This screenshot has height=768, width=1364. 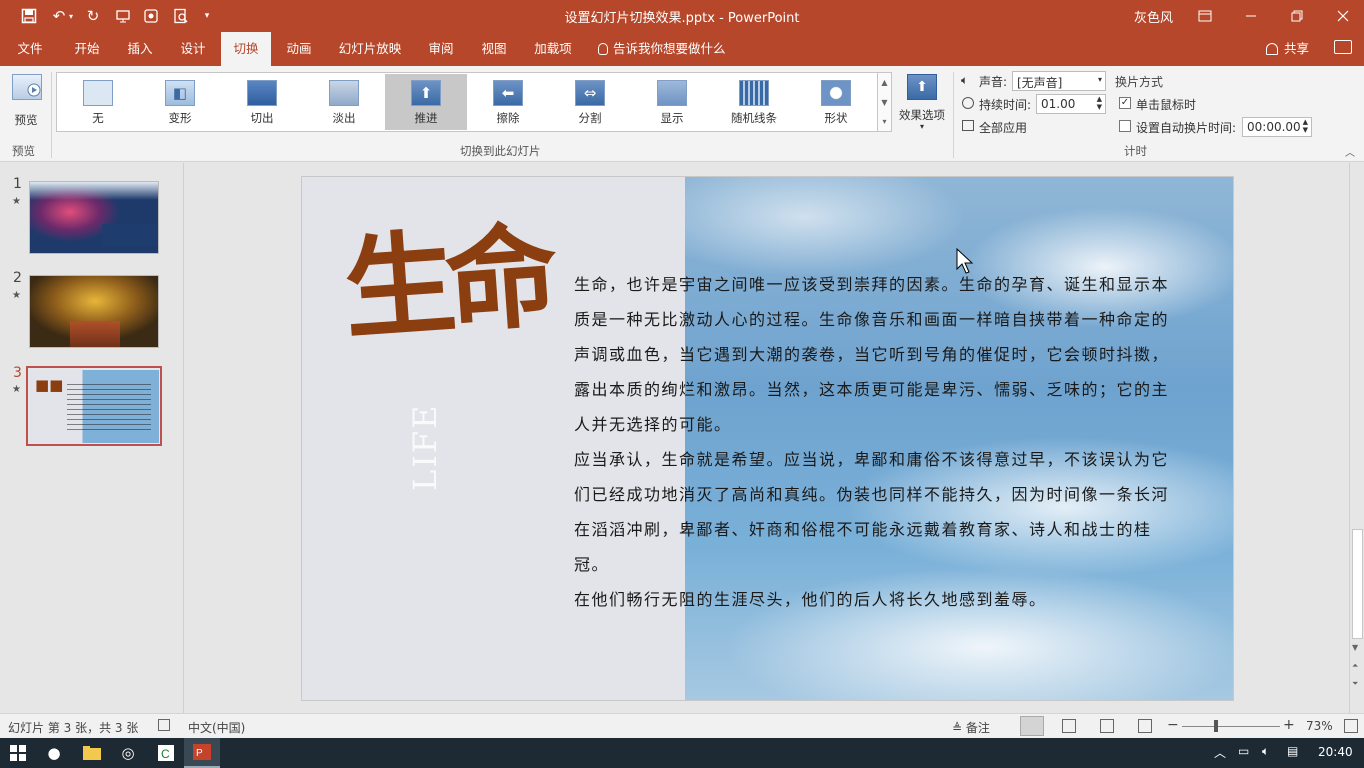 What do you see at coordinates (884, 122) in the screenshot?
I see `gallery-more-icon: ▾` at bounding box center [884, 122].